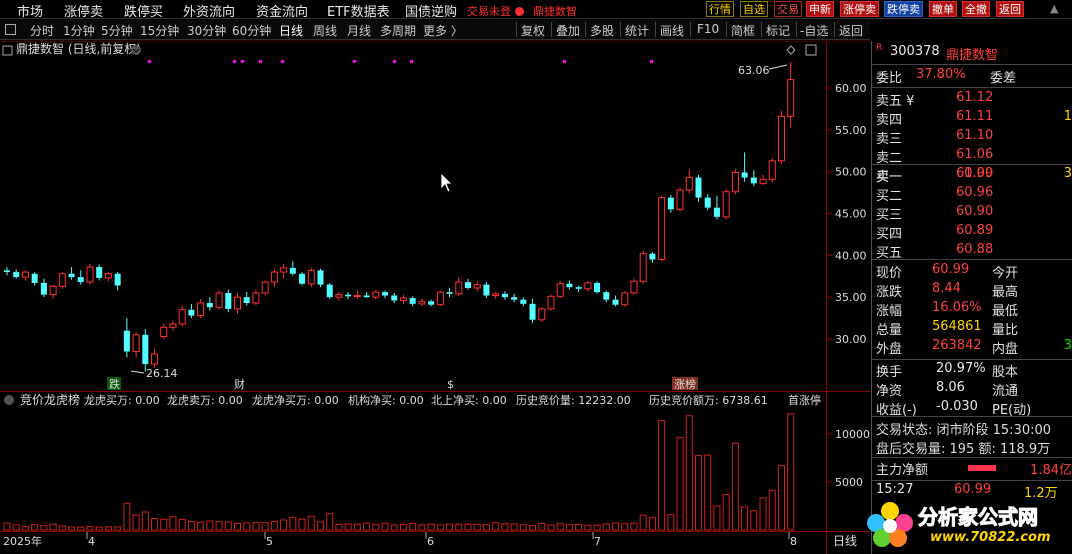 The width and height of the screenshot is (1072, 554). Describe the element at coordinates (1010, 9) in the screenshot. I see `btn-back-top: 返回` at that location.